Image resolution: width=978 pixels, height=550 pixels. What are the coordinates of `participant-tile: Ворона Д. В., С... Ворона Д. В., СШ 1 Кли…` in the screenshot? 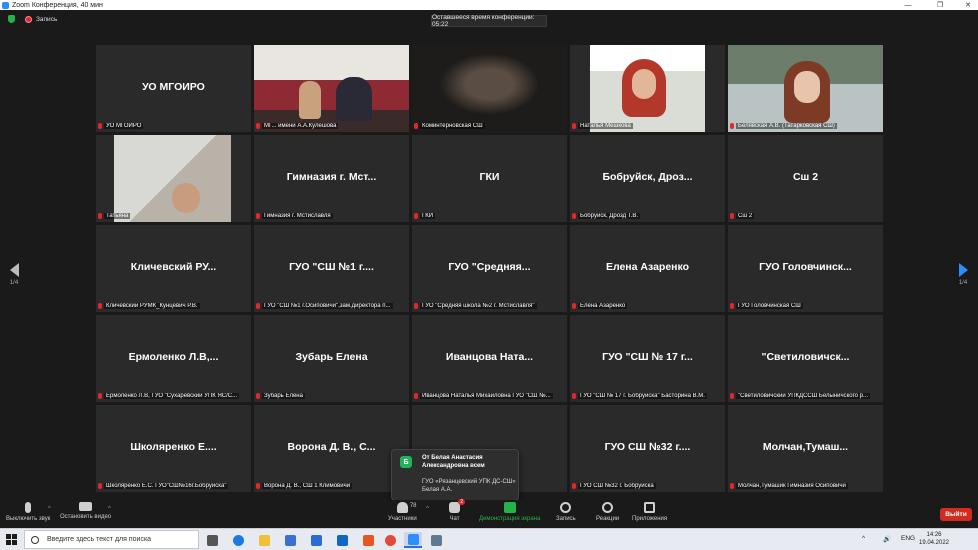 It's located at (331, 448).